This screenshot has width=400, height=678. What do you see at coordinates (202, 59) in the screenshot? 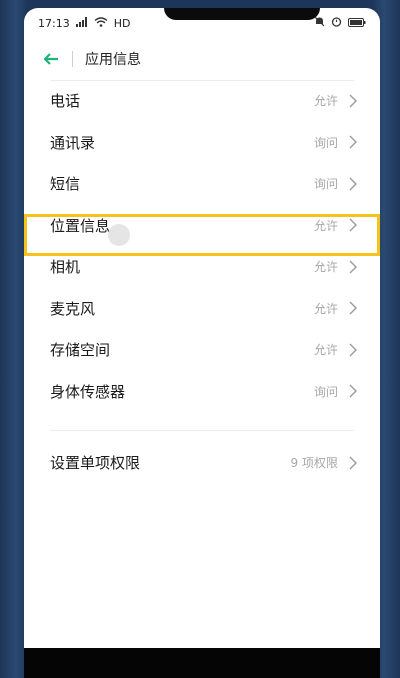
I see `app-header: 应用信息` at bounding box center [202, 59].